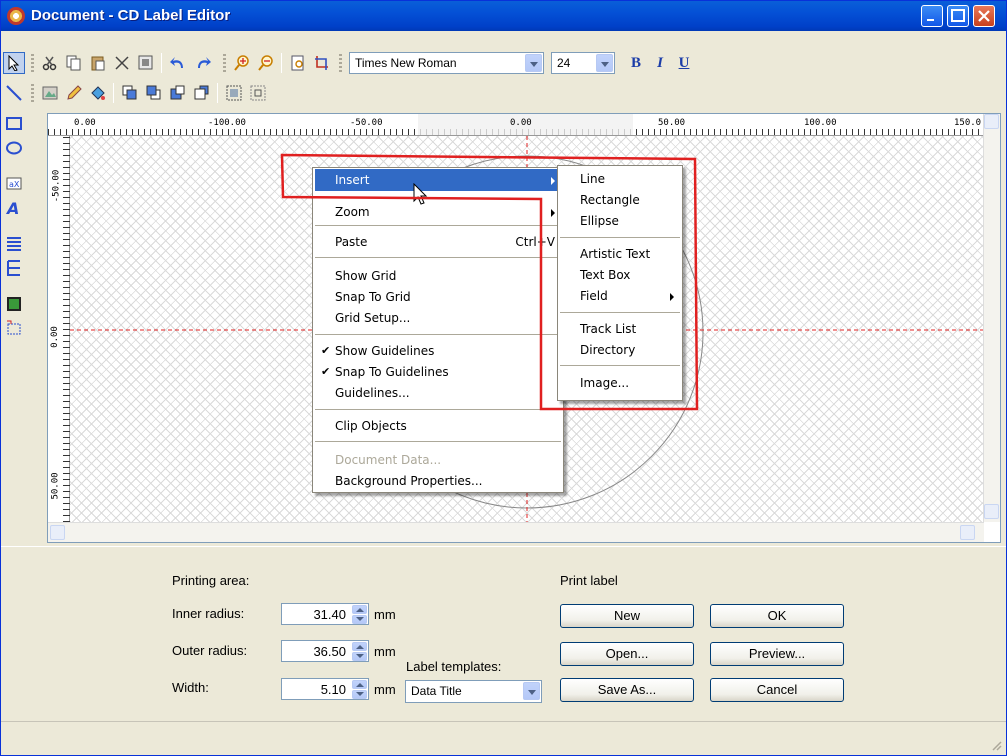 Image resolution: width=1007 pixels, height=756 pixels. I want to click on ok-button: OK, so click(777, 616).